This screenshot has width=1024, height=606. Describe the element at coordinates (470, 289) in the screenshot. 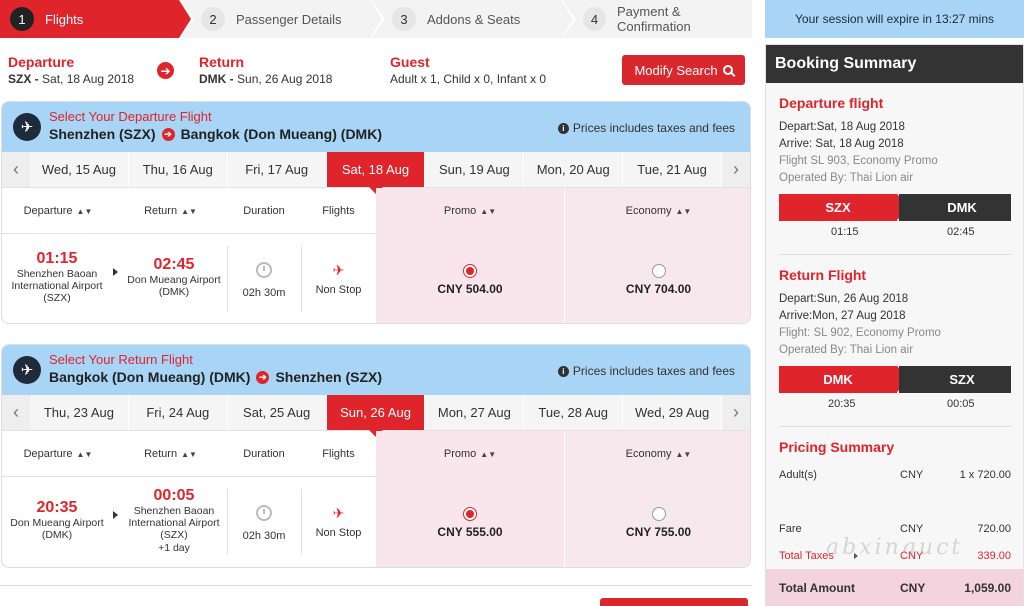

I see `promo-price: CNY 504.00` at that location.